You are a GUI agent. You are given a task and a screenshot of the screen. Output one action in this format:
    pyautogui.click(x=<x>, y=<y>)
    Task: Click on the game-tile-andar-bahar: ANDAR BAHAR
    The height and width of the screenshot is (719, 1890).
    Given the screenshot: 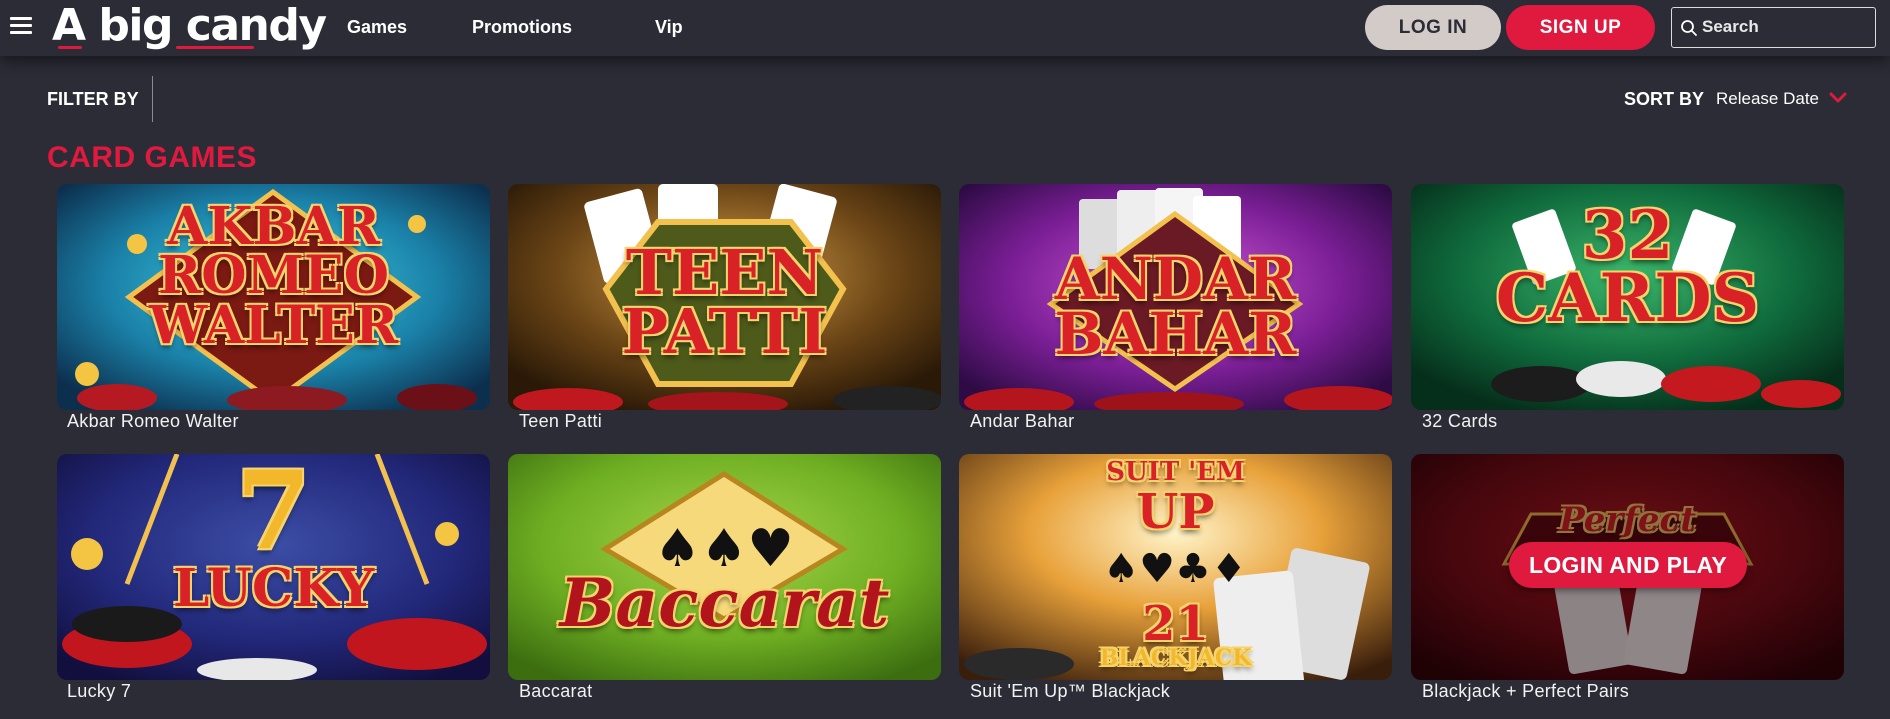 What is the action you would take?
    pyautogui.click(x=1175, y=297)
    